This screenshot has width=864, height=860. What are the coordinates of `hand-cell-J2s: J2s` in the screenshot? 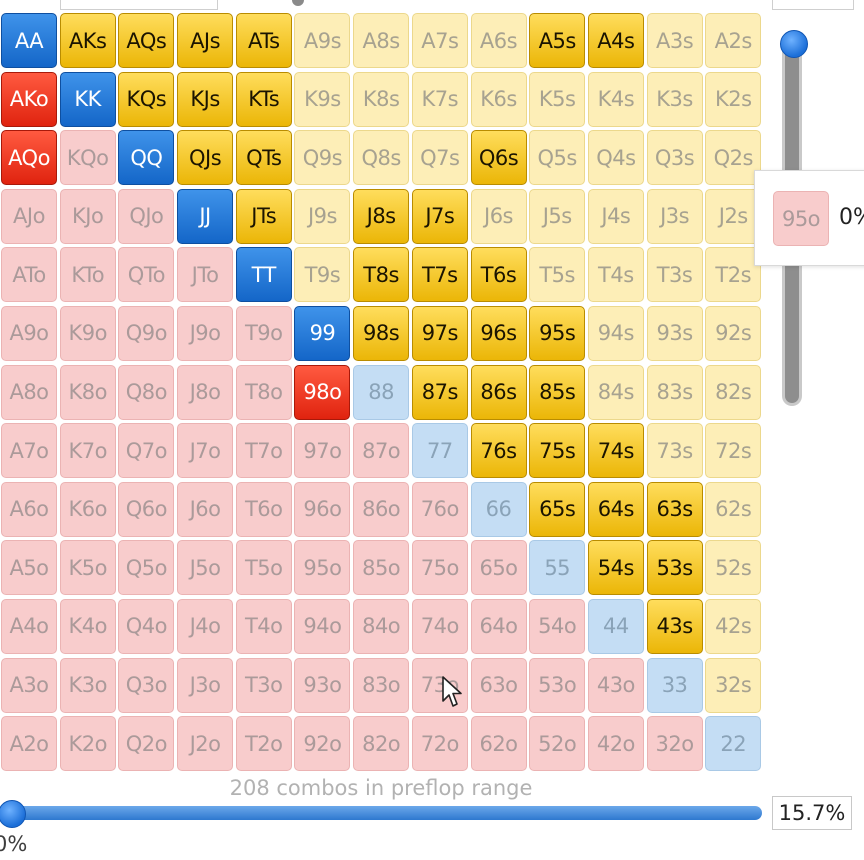 It's located at (733, 216).